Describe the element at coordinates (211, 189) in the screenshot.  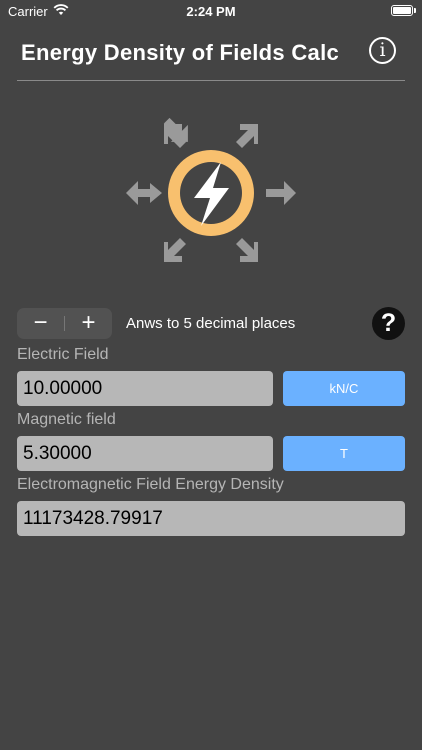
I see `lightning-bolt-icon` at that location.